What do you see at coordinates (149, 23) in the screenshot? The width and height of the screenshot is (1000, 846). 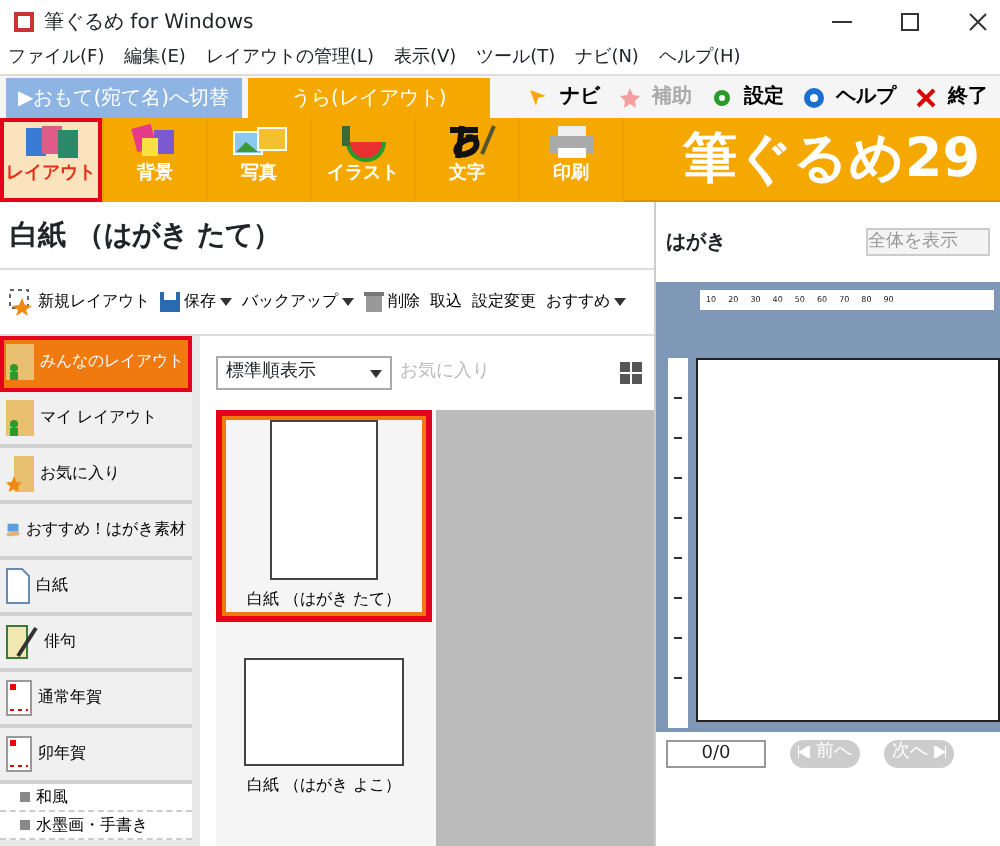 I see `window-title: 筆ぐるめ for Windows` at bounding box center [149, 23].